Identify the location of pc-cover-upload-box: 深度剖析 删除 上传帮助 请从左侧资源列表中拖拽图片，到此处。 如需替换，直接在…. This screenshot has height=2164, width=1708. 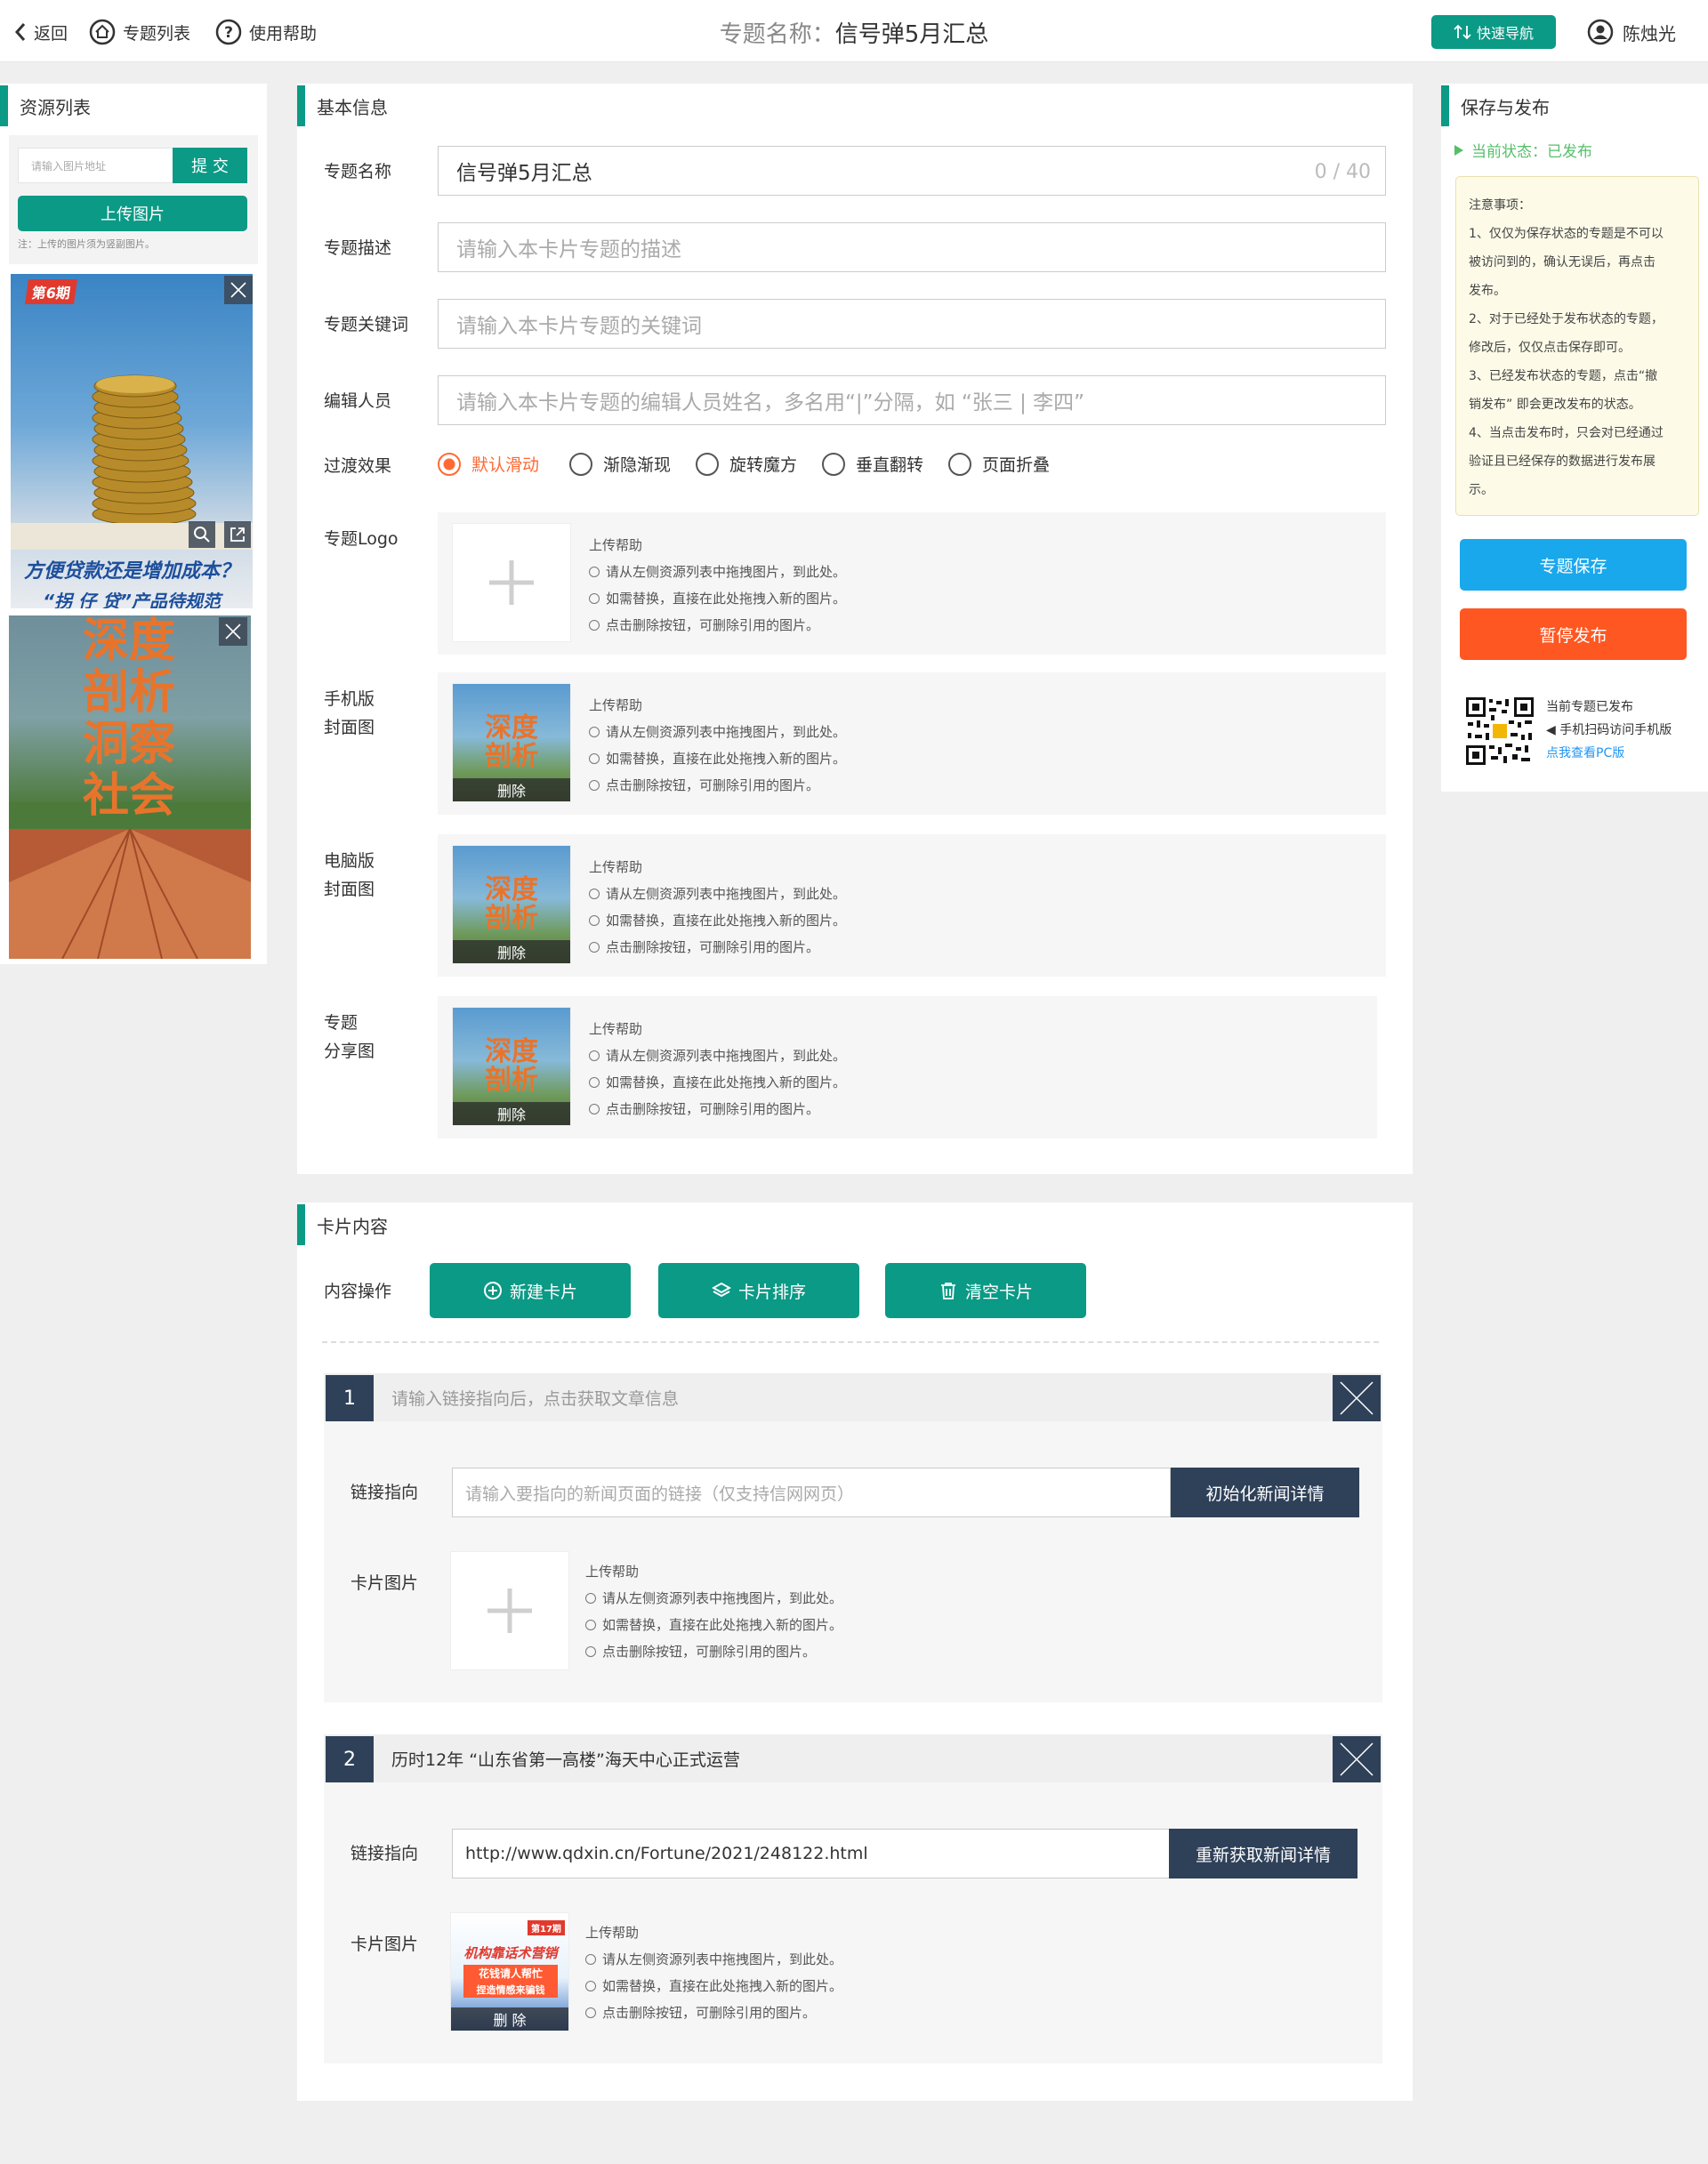
(912, 905).